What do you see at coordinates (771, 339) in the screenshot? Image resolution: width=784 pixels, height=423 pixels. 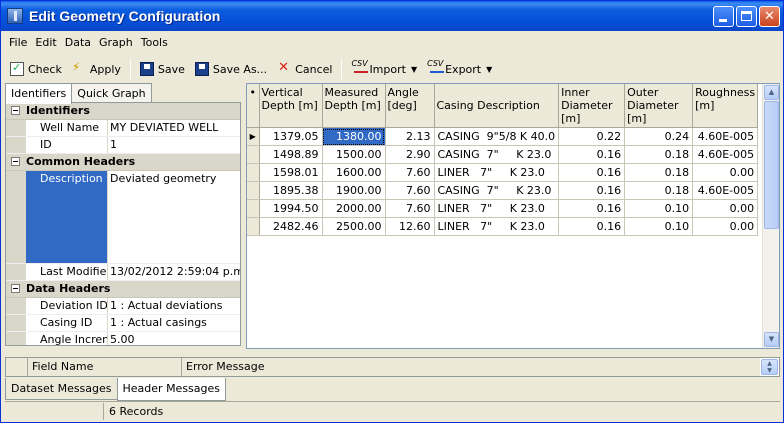 I see `scroll-down-icon: ▼` at bounding box center [771, 339].